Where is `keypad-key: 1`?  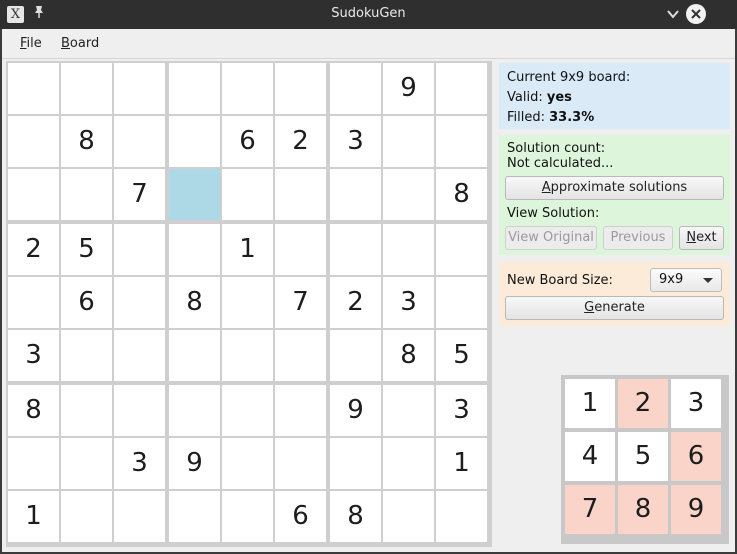 keypad-key: 1 is located at coordinates (590, 403).